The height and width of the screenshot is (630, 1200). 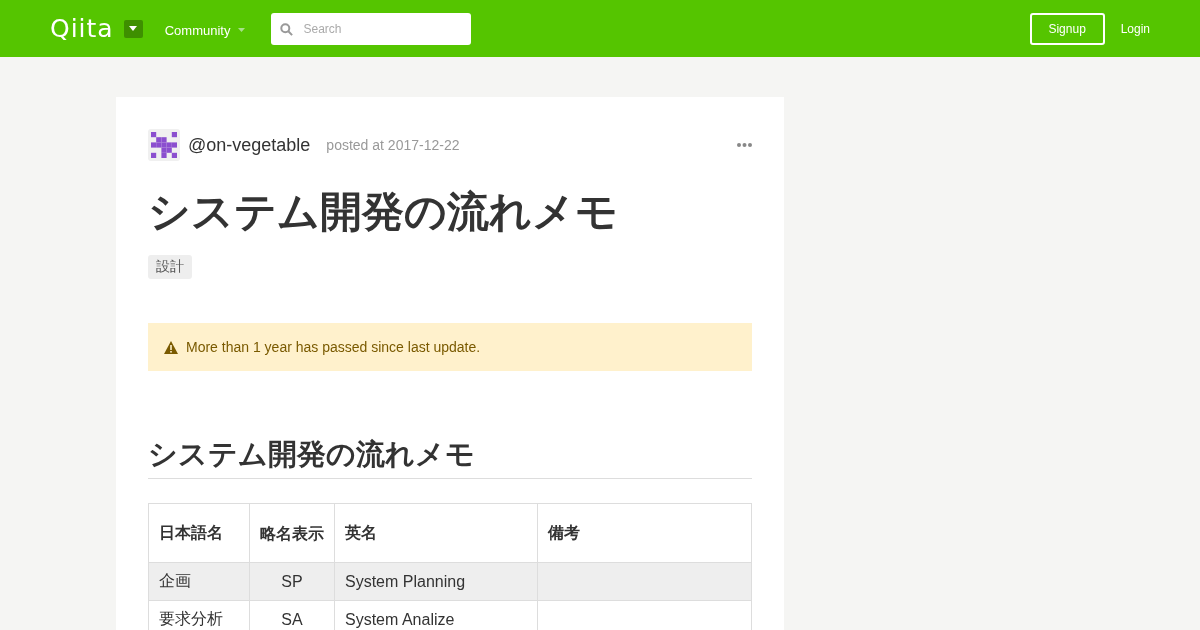 I want to click on table-cell: 企画, so click(x=199, y=581).